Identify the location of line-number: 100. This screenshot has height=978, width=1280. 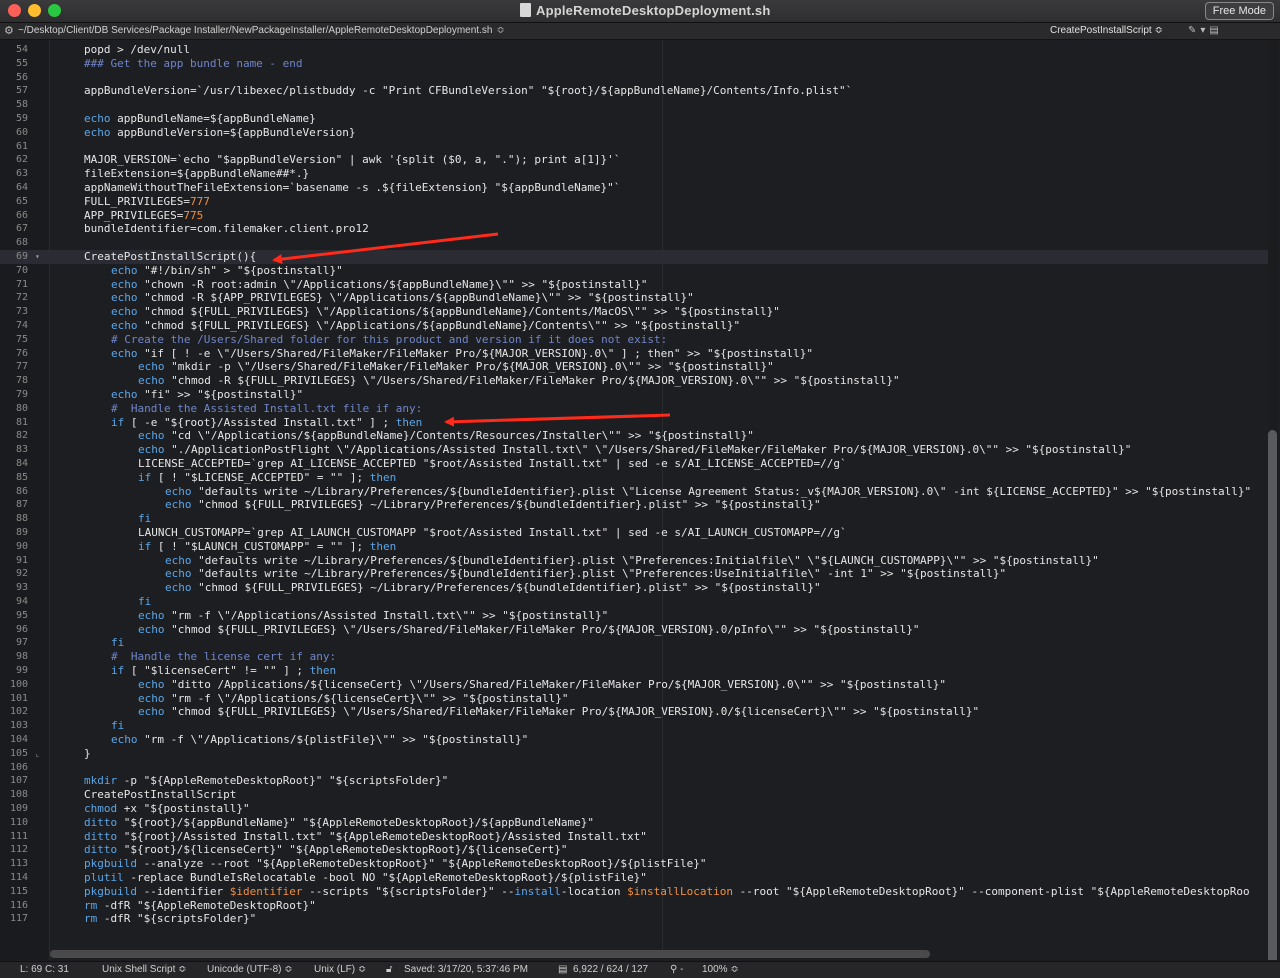
(18, 684).